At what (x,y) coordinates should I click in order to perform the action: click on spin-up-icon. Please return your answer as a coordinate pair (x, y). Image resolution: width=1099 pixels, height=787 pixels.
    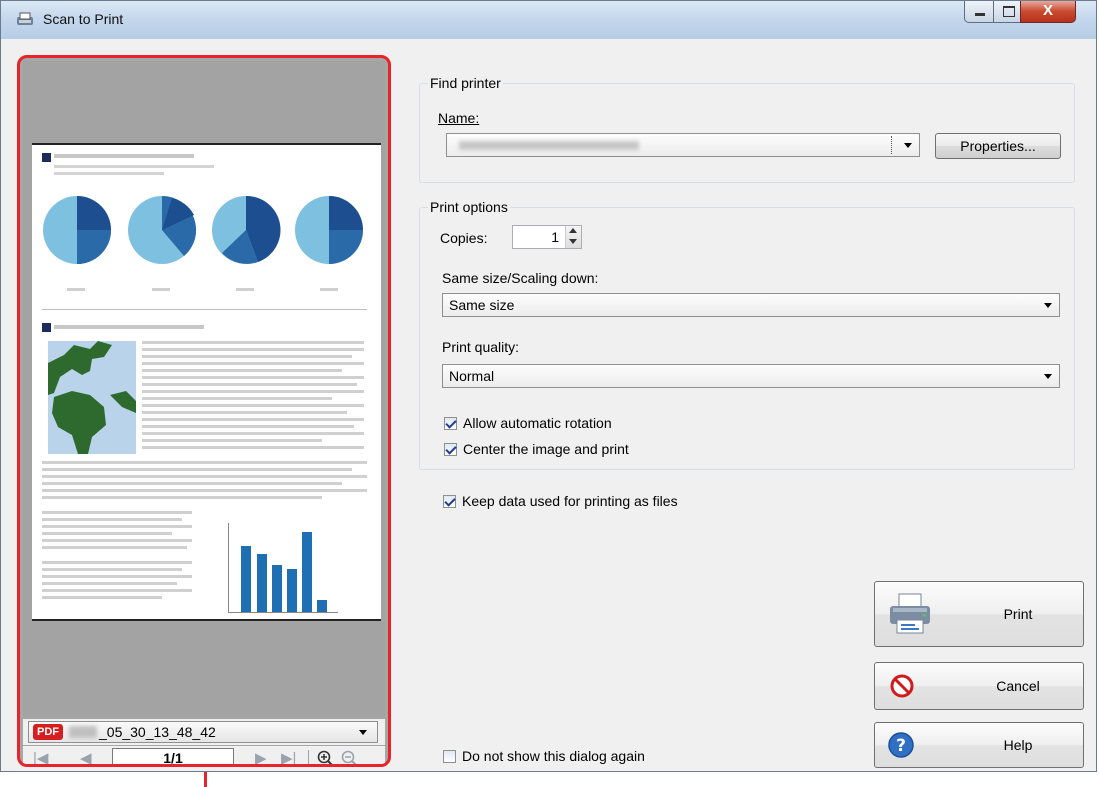
    Looking at the image, I should click on (573, 230).